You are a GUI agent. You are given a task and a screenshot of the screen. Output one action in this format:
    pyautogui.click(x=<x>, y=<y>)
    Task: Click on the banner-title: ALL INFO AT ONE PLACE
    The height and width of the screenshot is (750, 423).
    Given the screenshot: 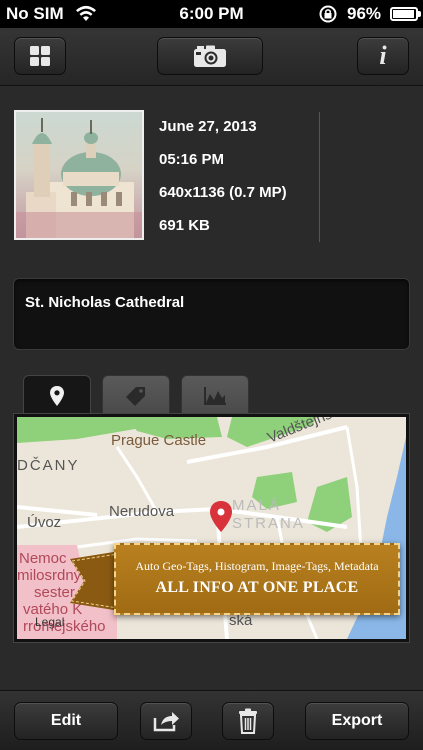 What is the action you would take?
    pyautogui.click(x=257, y=587)
    